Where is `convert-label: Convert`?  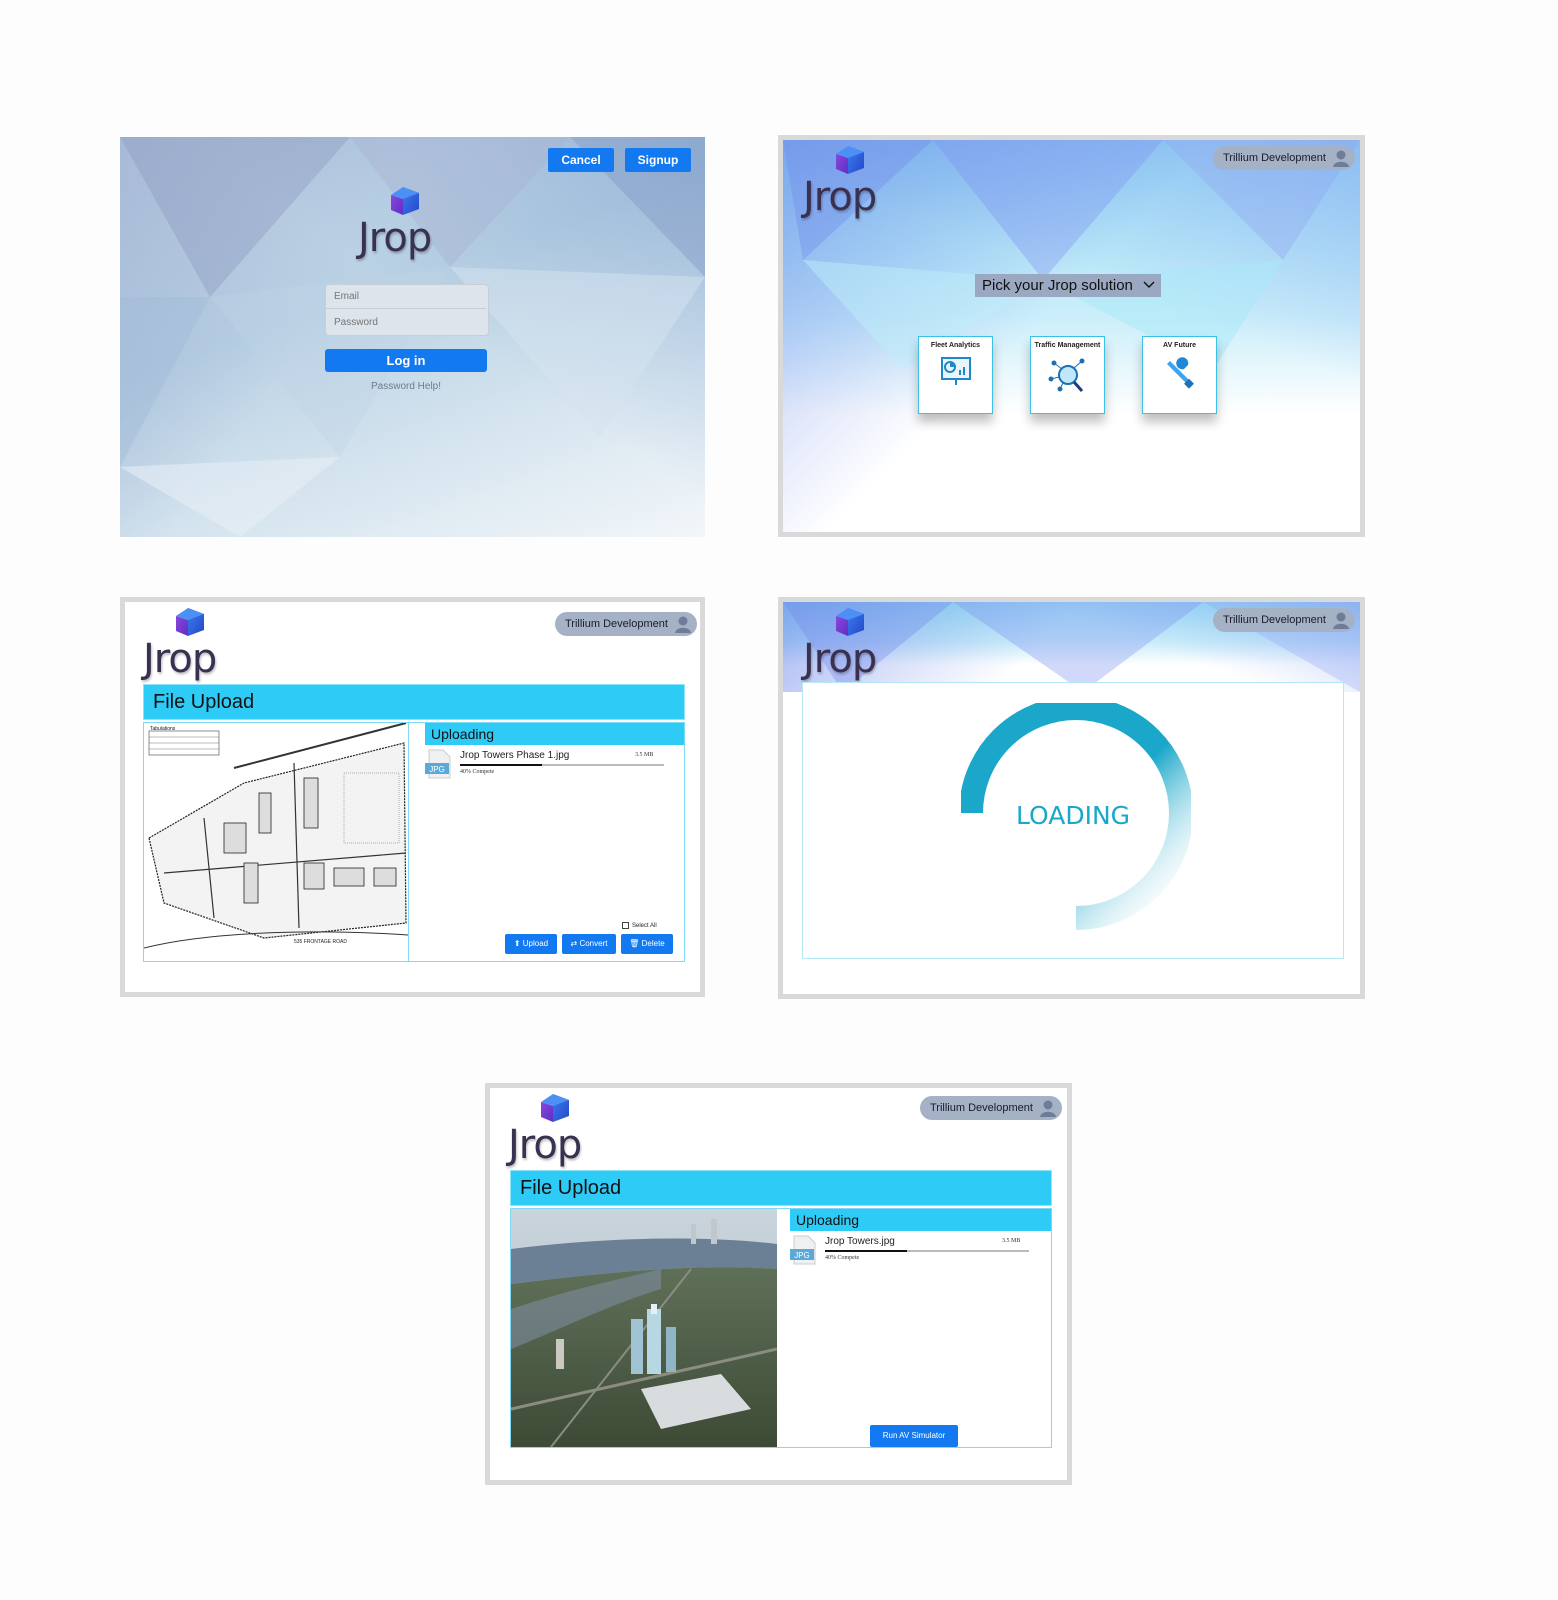 convert-label: Convert is located at coordinates (593, 943).